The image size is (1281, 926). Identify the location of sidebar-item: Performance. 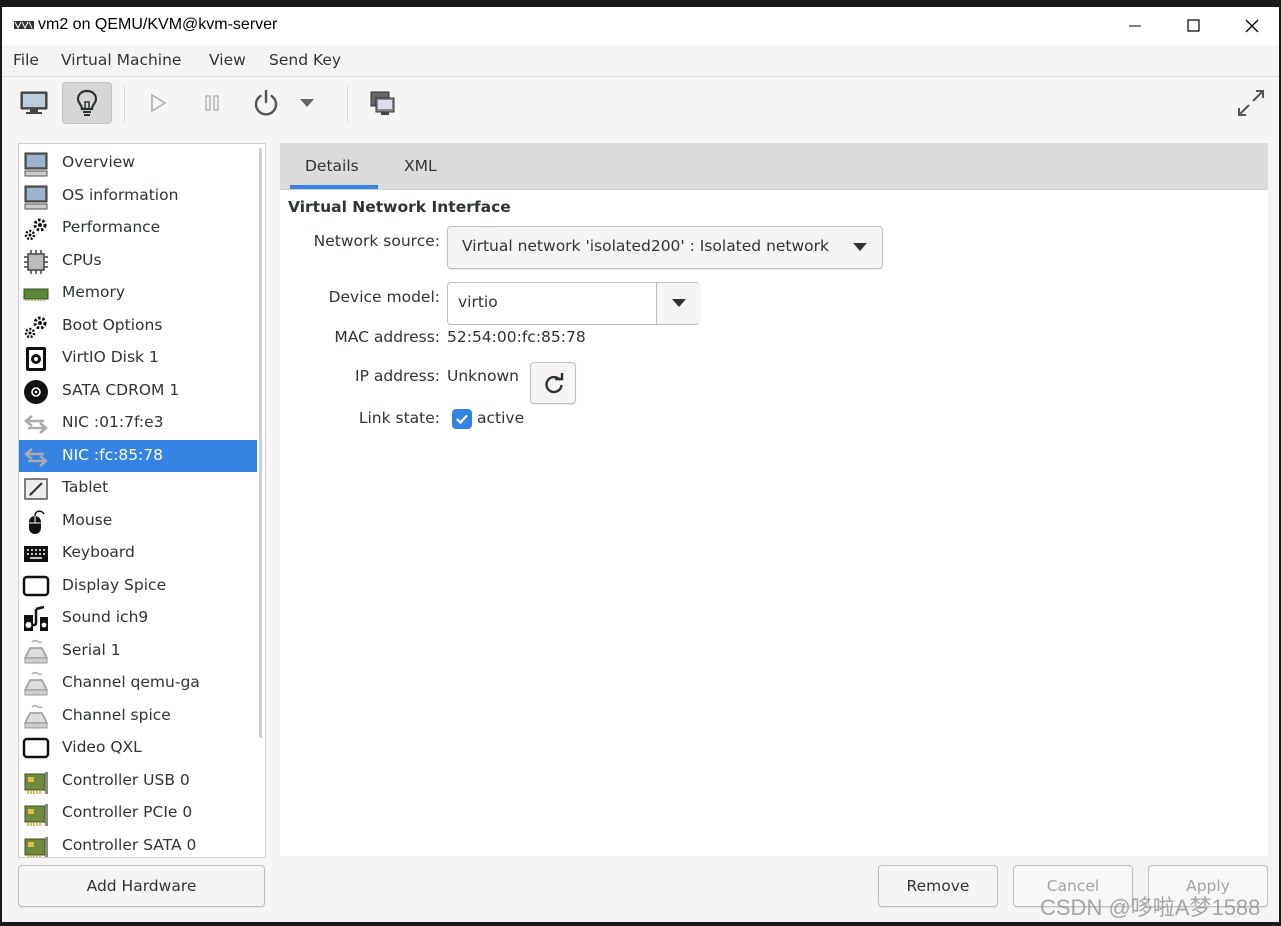
(138, 228).